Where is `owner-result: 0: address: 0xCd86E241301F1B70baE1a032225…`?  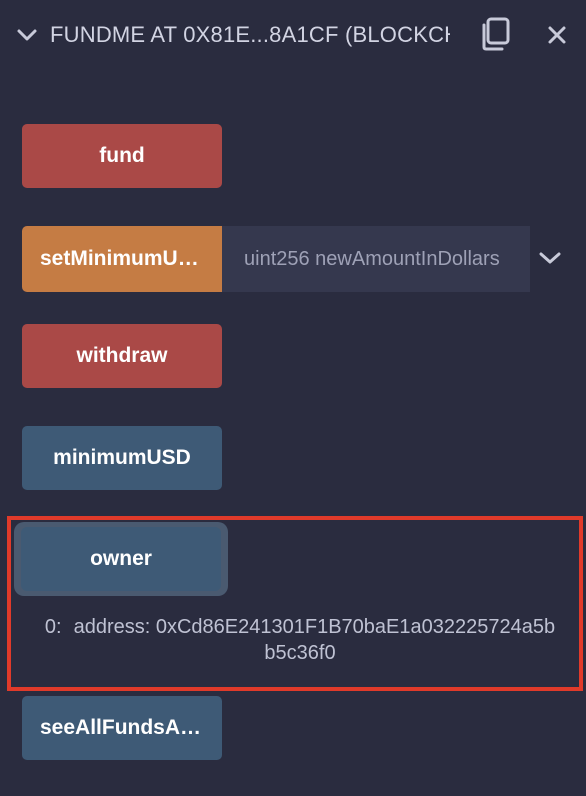
owner-result: 0: address: 0xCd86E241301F1B70baE1a032225… is located at coordinates (300, 640).